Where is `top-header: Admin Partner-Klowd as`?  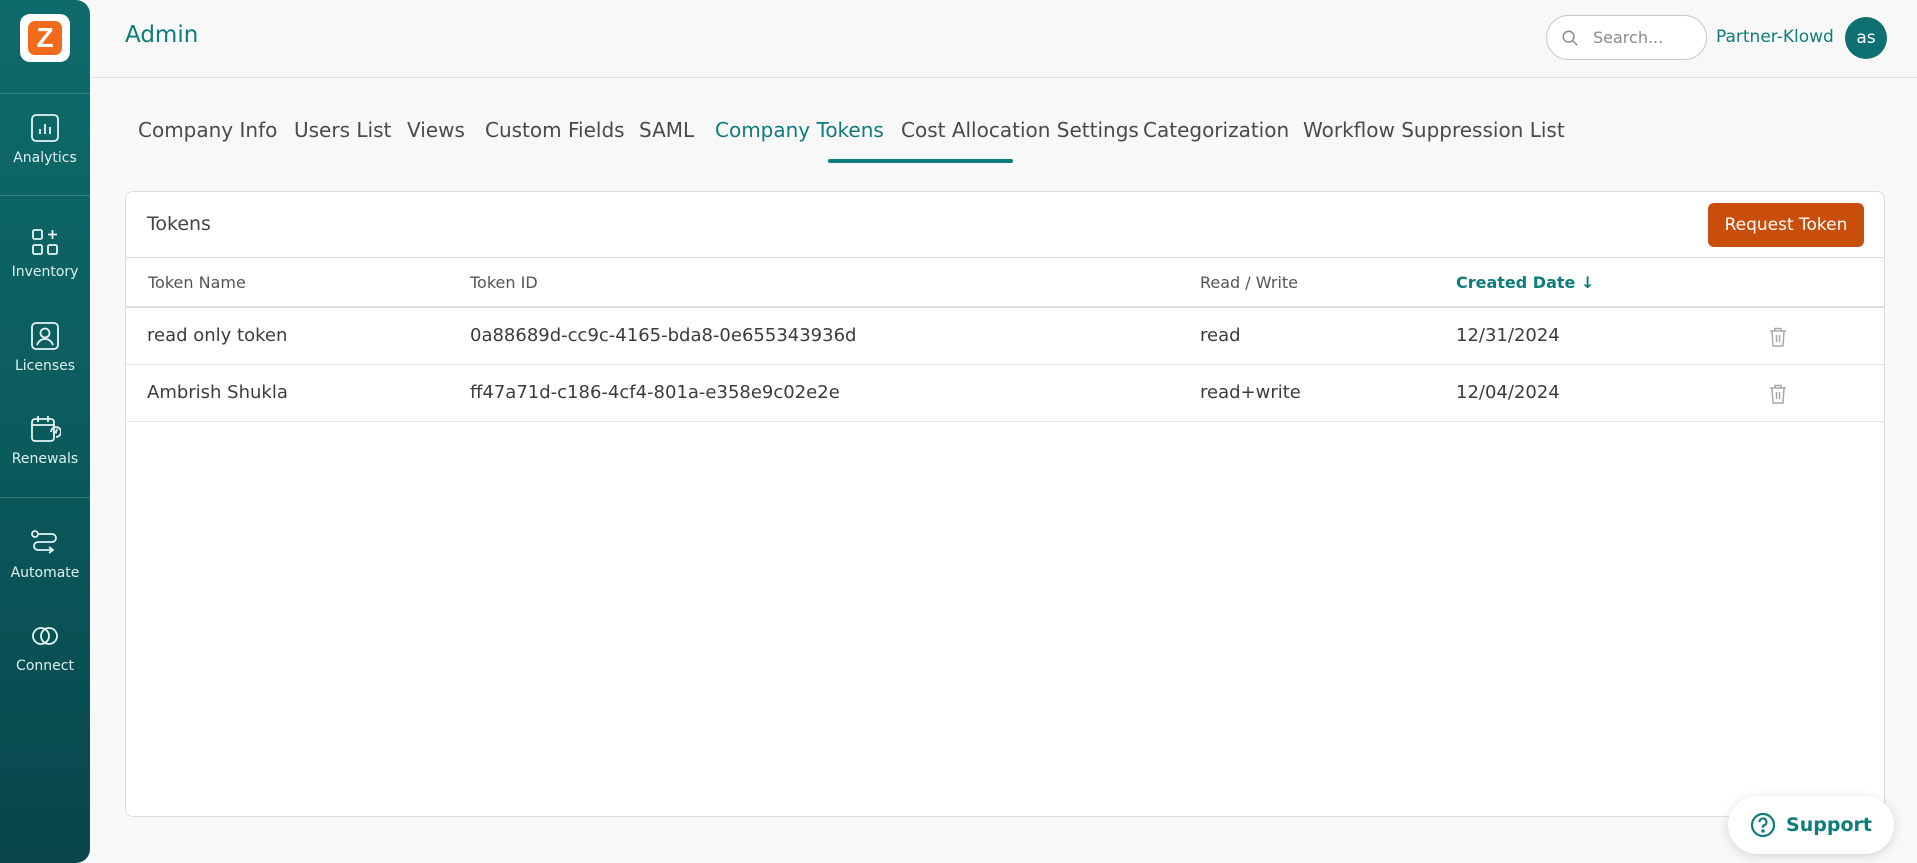 top-header: Admin Partner-Klowd as is located at coordinates (1003, 39).